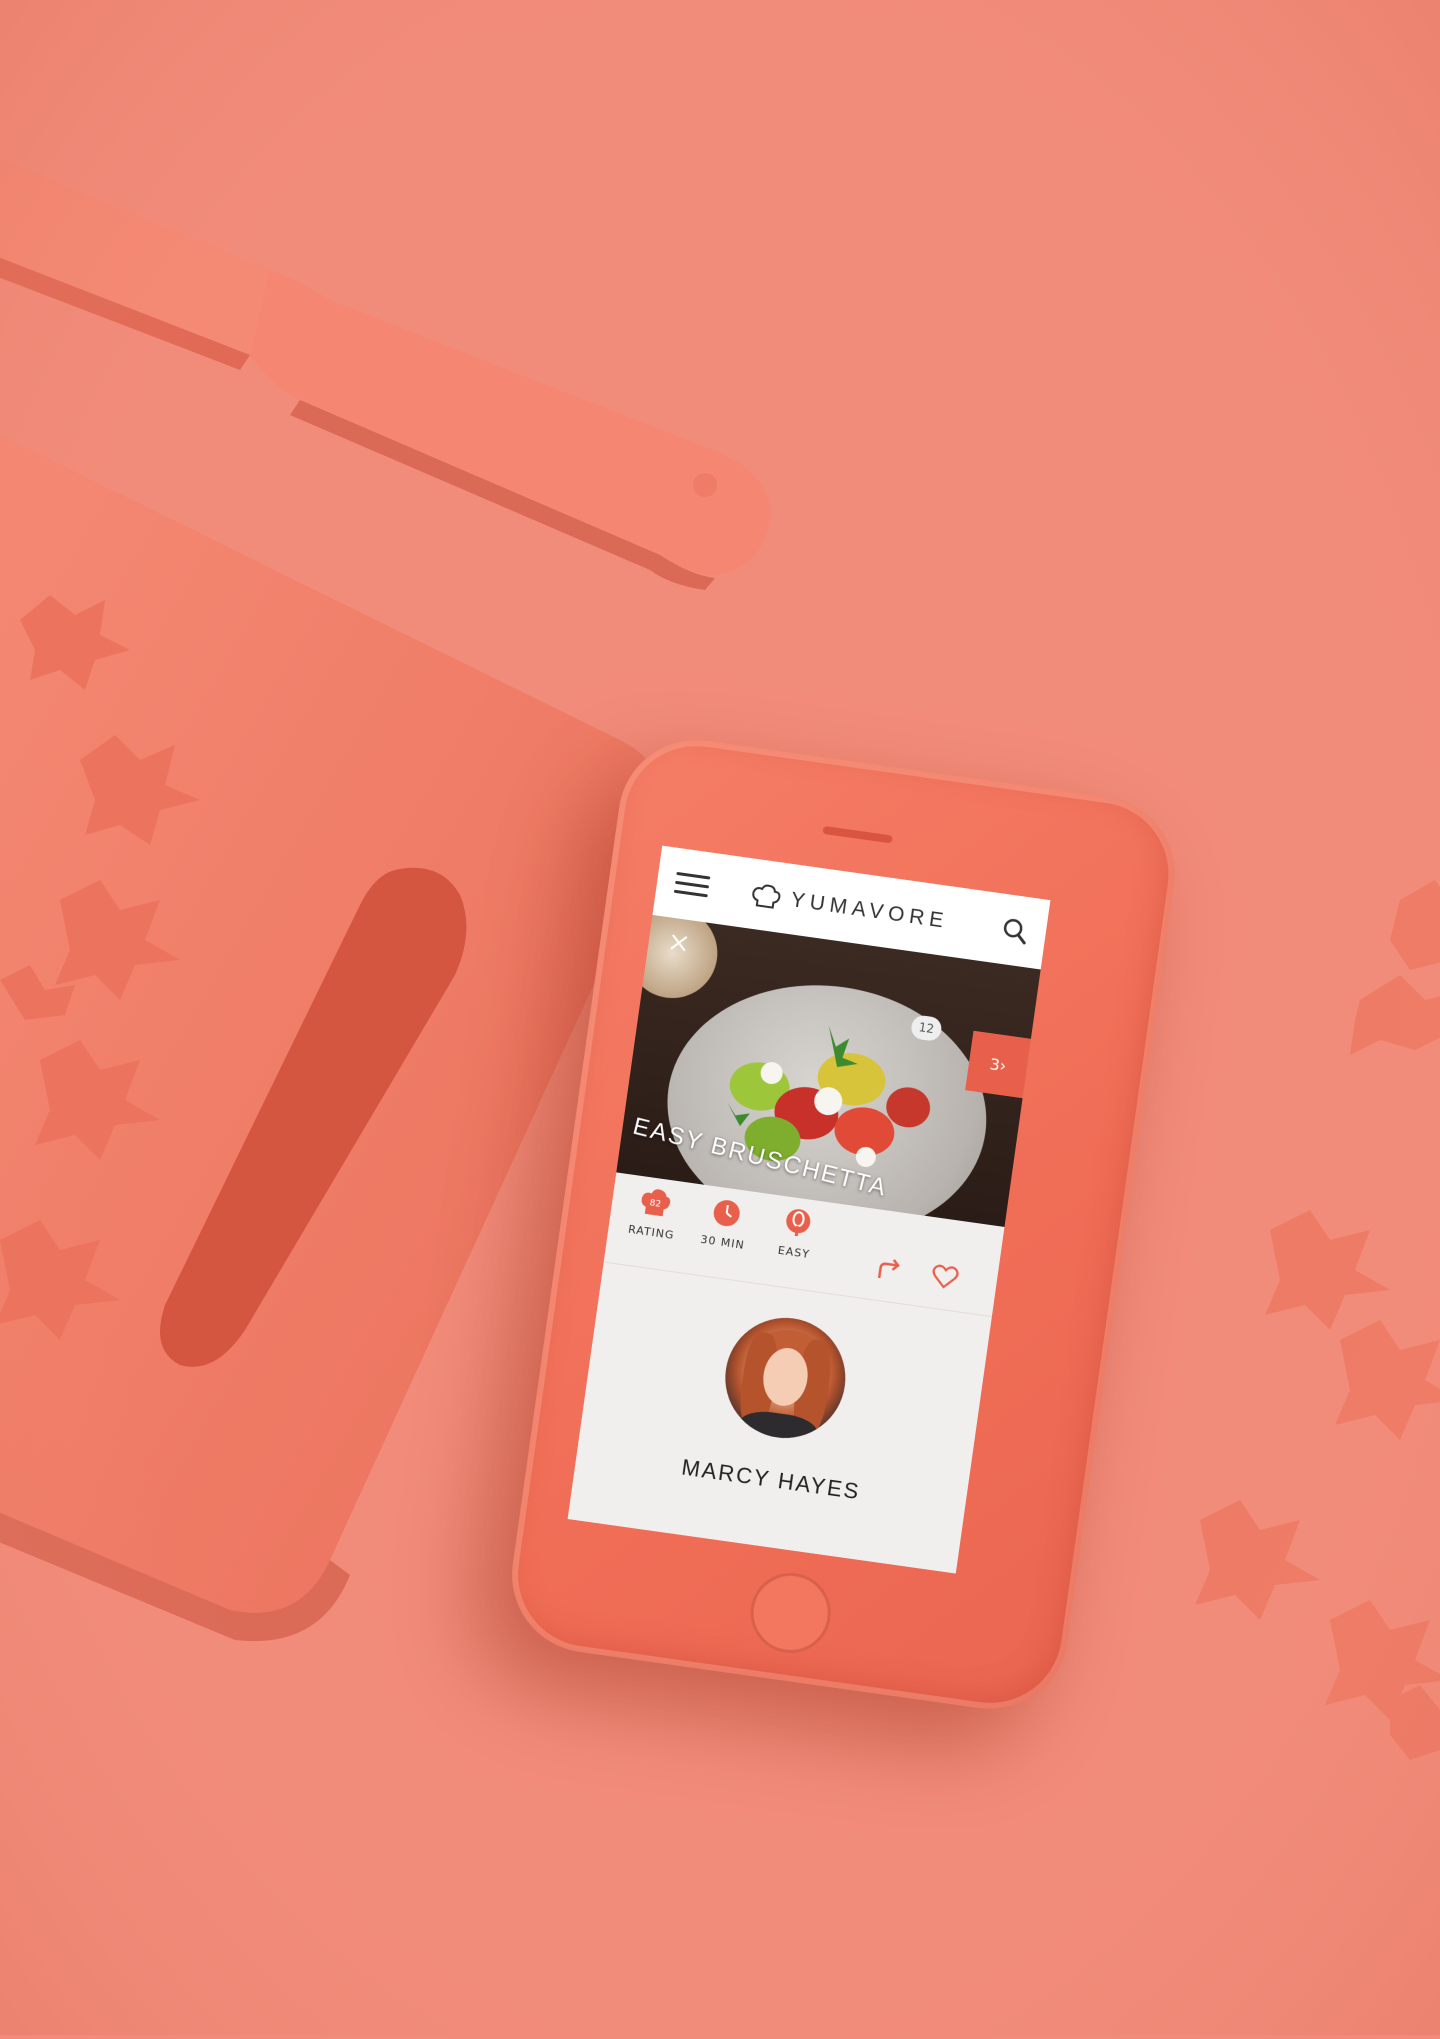  Describe the element at coordinates (998, 1064) in the screenshot. I see `next-recipe-tab: 3›` at that location.